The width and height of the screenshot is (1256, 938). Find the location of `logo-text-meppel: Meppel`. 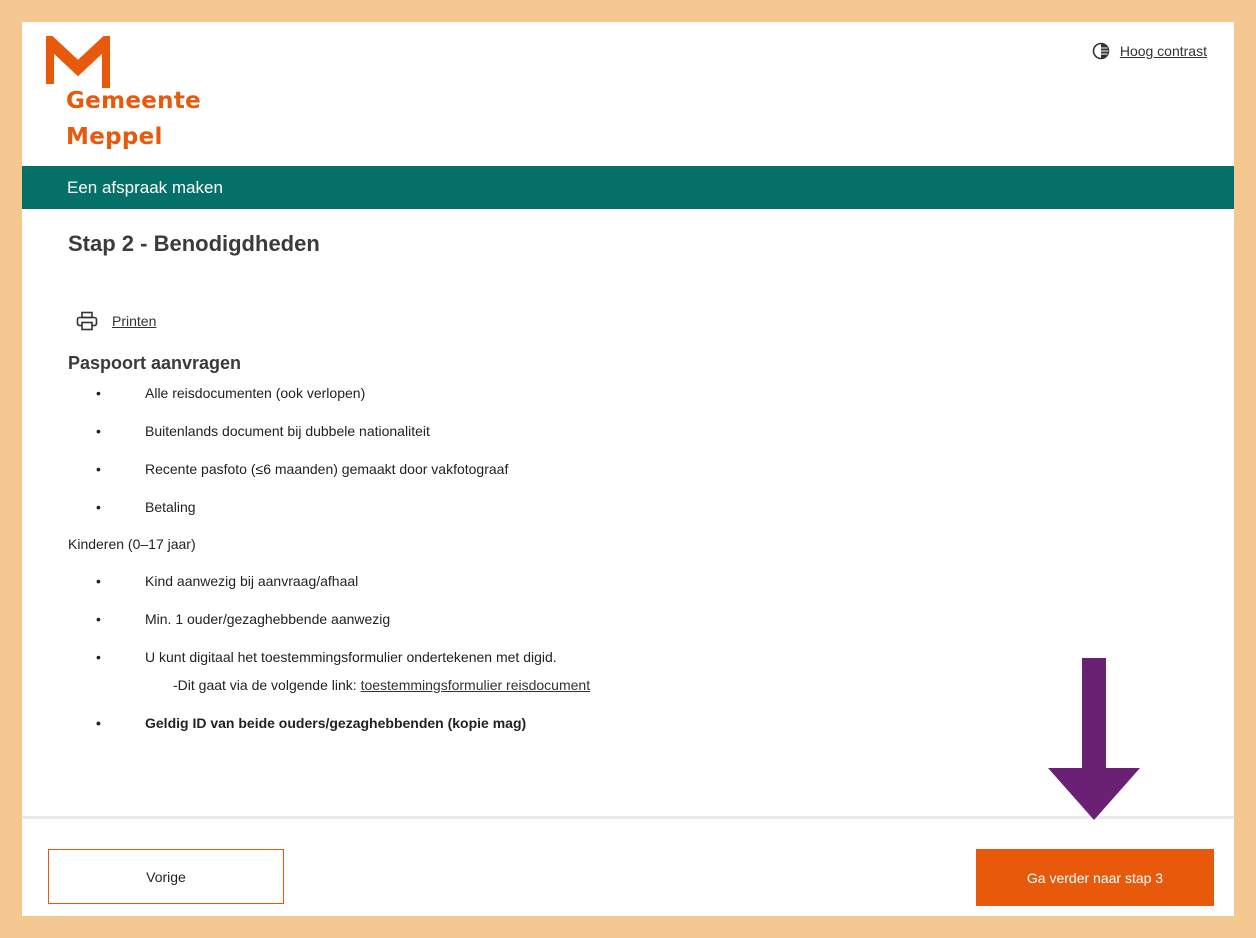

logo-text-meppel: Meppel is located at coordinates (114, 137).